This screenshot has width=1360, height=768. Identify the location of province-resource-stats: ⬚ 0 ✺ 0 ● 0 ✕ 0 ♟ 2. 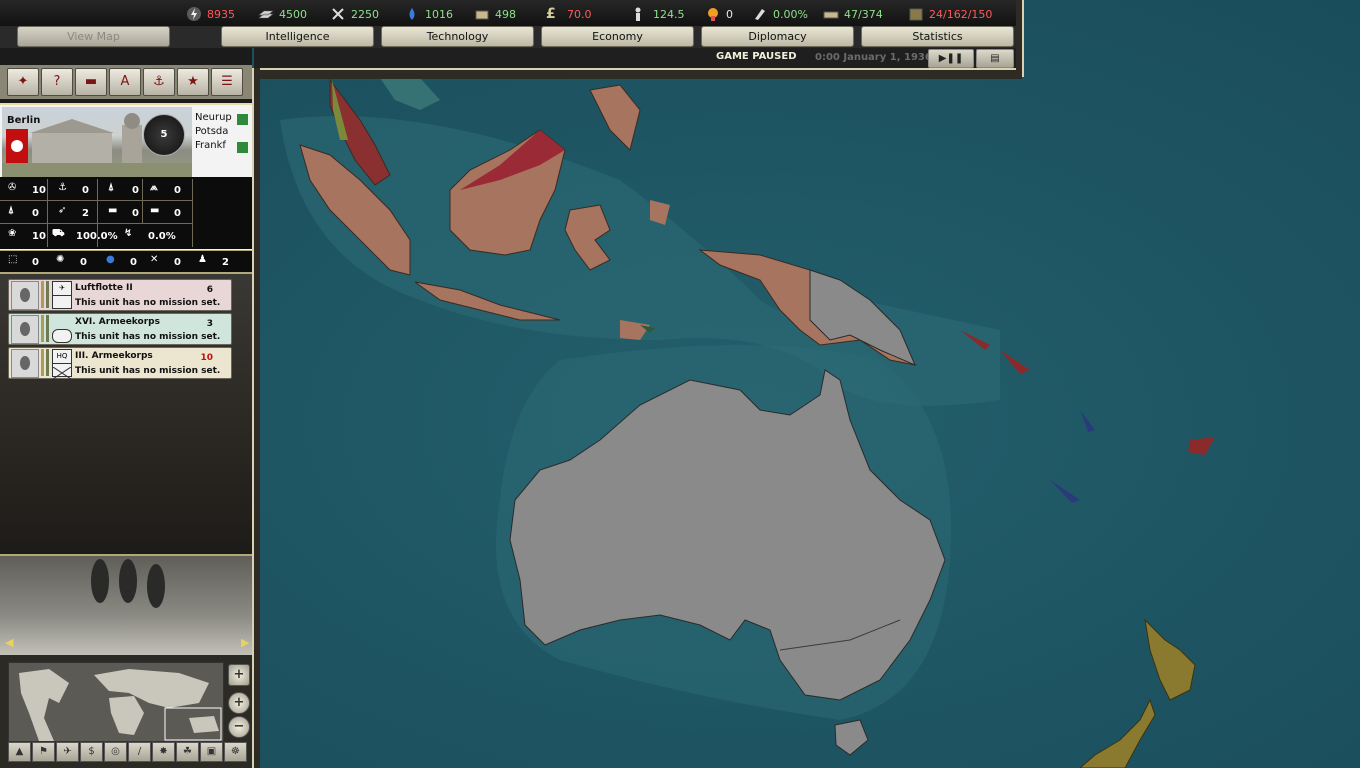
(126, 261).